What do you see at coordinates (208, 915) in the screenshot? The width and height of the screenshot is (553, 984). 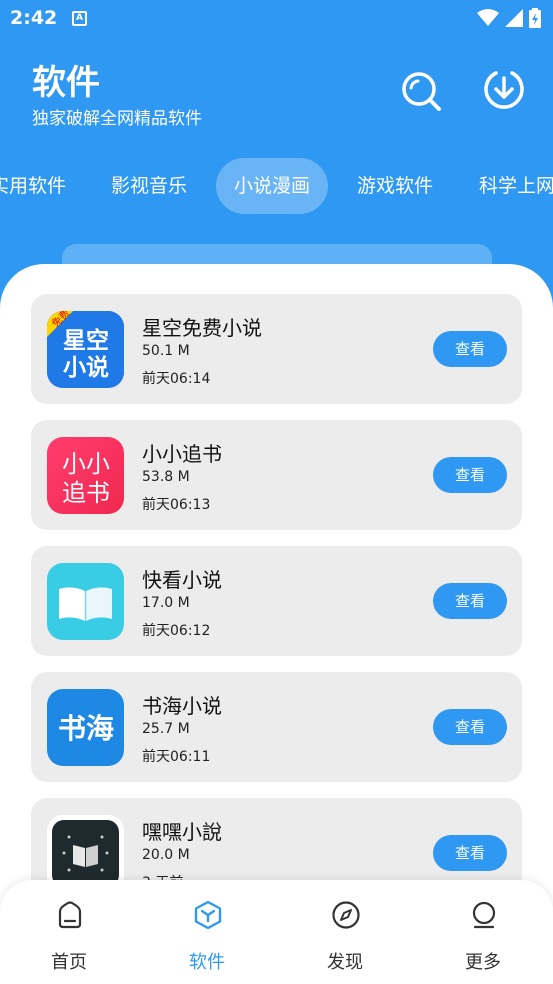 I see `cube-icon` at bounding box center [208, 915].